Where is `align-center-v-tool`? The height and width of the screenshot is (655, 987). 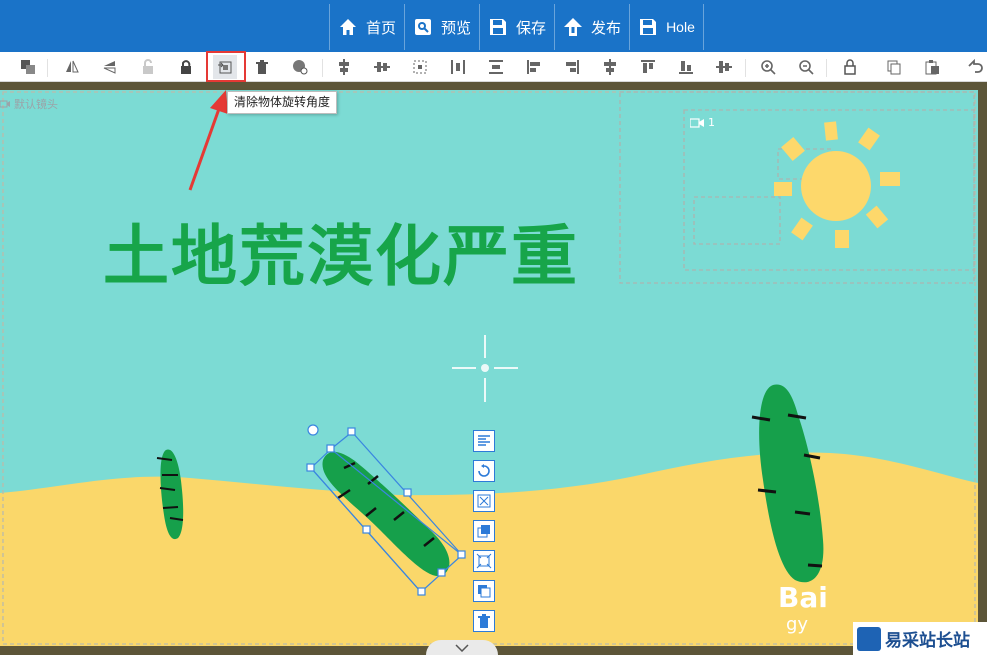 align-center-v-tool is located at coordinates (382, 67).